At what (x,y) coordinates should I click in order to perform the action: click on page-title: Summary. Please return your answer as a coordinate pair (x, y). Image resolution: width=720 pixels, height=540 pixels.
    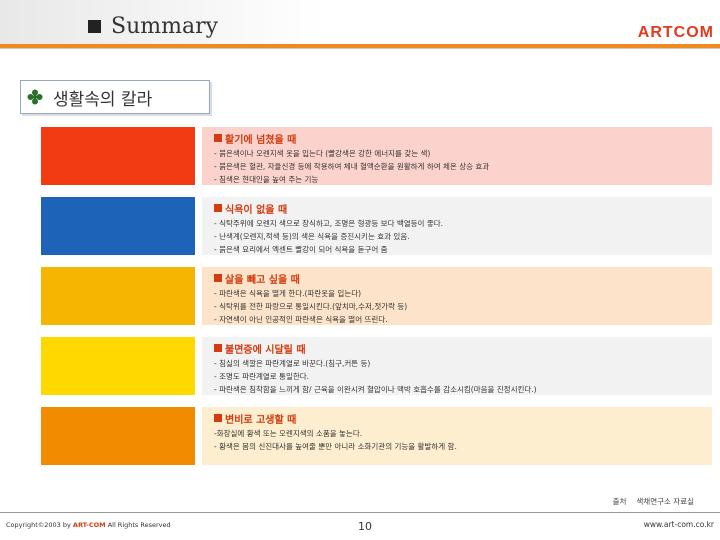
    Looking at the image, I should click on (153, 26).